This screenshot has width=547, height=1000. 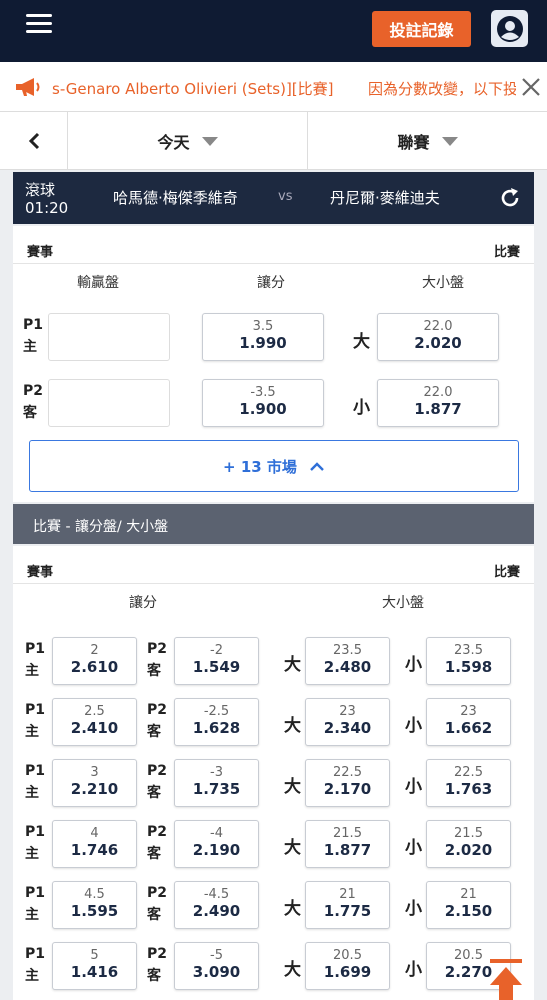 What do you see at coordinates (468, 905) in the screenshot?
I see `alt-total-odds-under: 21 2.150` at bounding box center [468, 905].